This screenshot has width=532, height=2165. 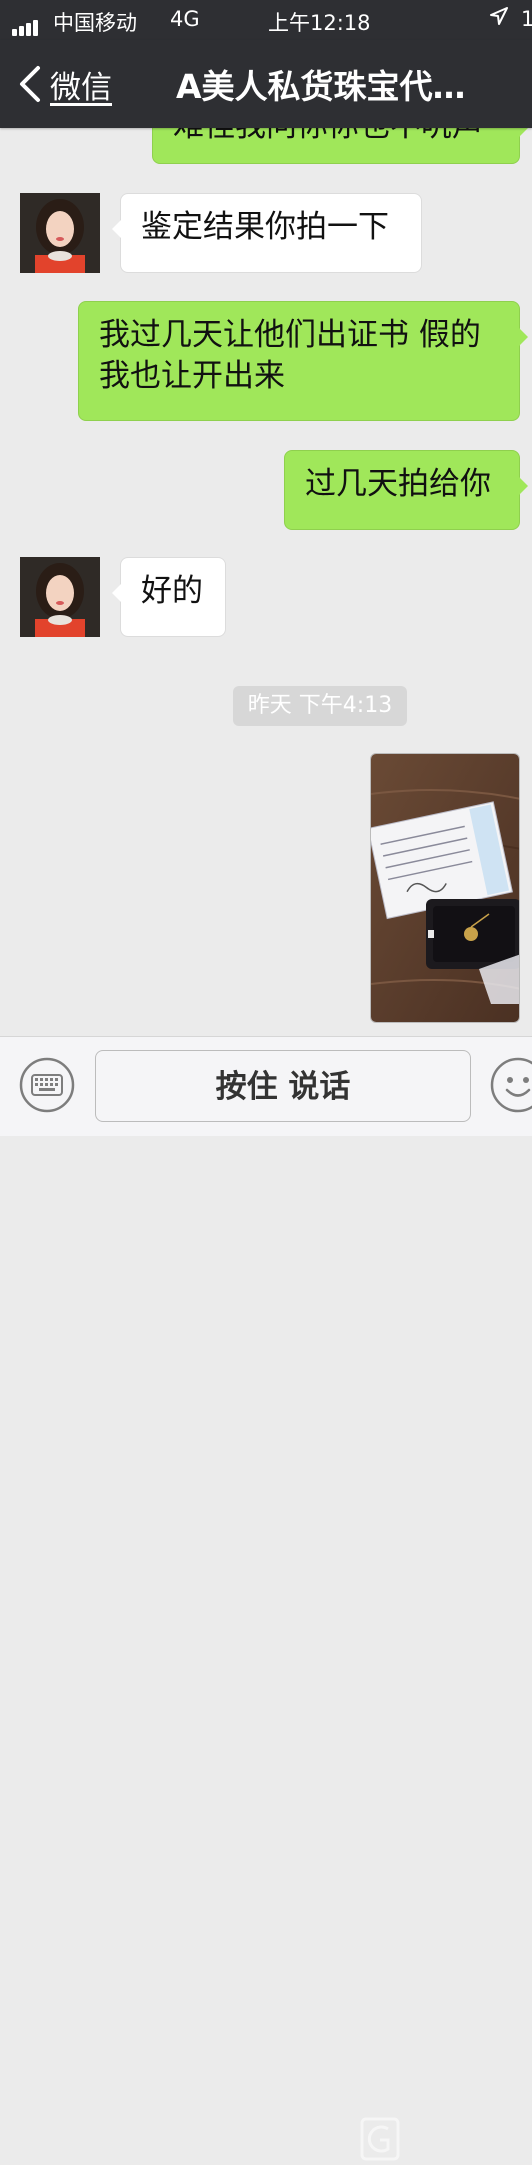 I want to click on status-bar: 中国移动 4G 上午12:18 1, so click(x=266, y=20).